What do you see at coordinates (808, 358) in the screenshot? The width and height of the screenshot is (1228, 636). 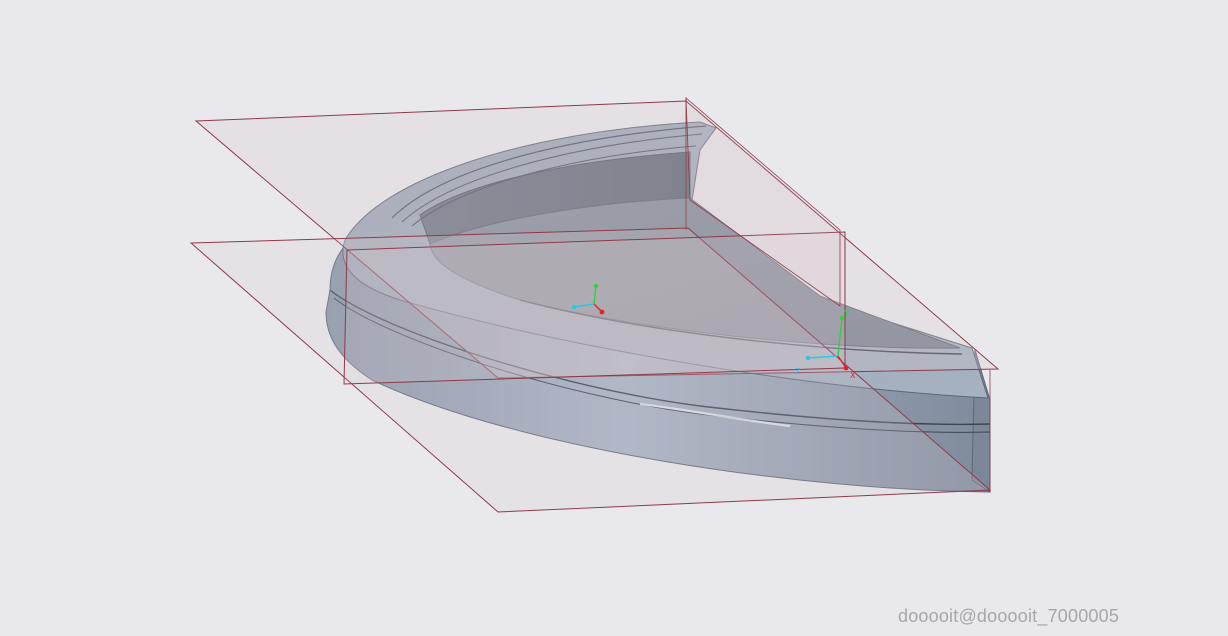 I see `csys2-z-tip` at bounding box center [808, 358].